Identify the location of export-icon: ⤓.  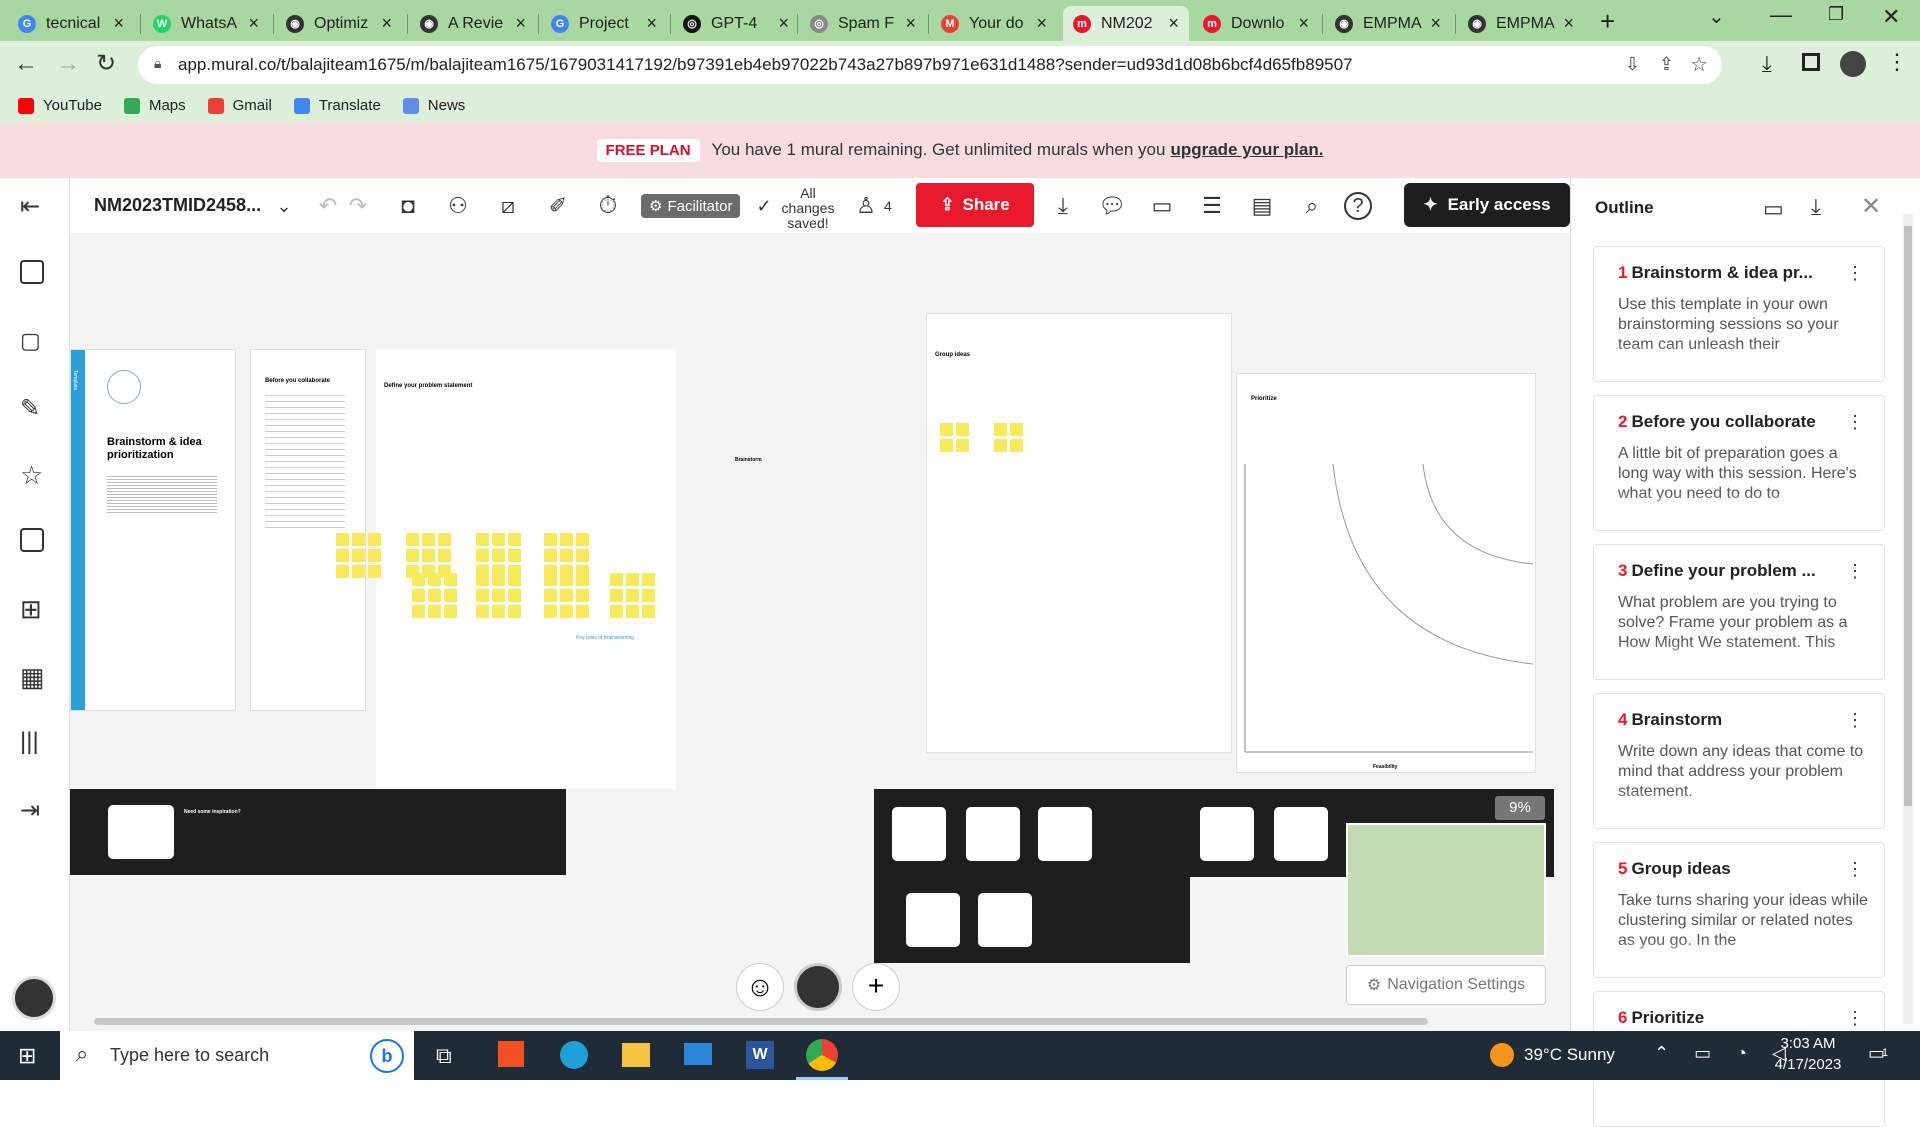
(1063, 206).